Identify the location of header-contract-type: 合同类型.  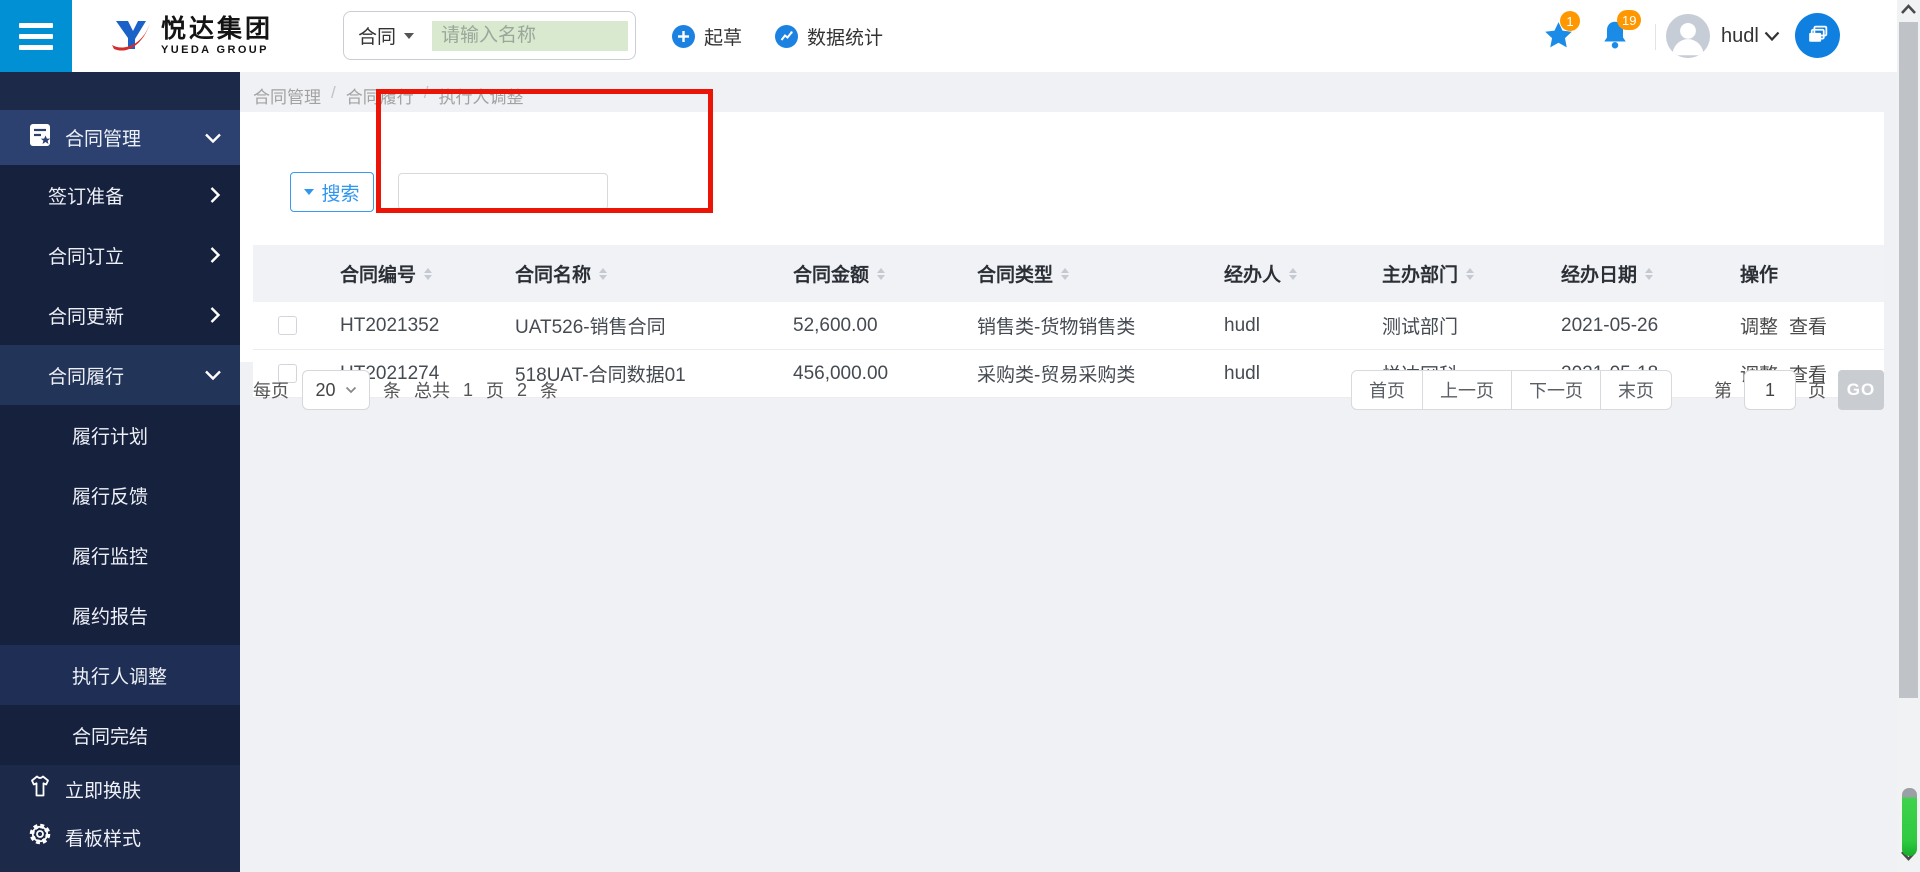
(1100, 273).